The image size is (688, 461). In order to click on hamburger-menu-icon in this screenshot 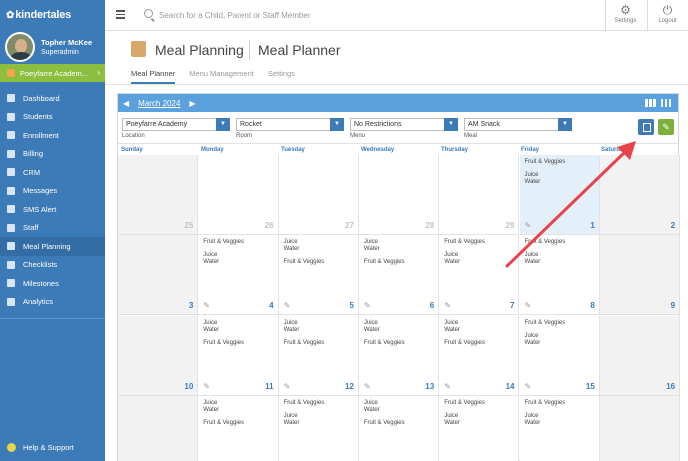, I will do `click(120, 14)`.